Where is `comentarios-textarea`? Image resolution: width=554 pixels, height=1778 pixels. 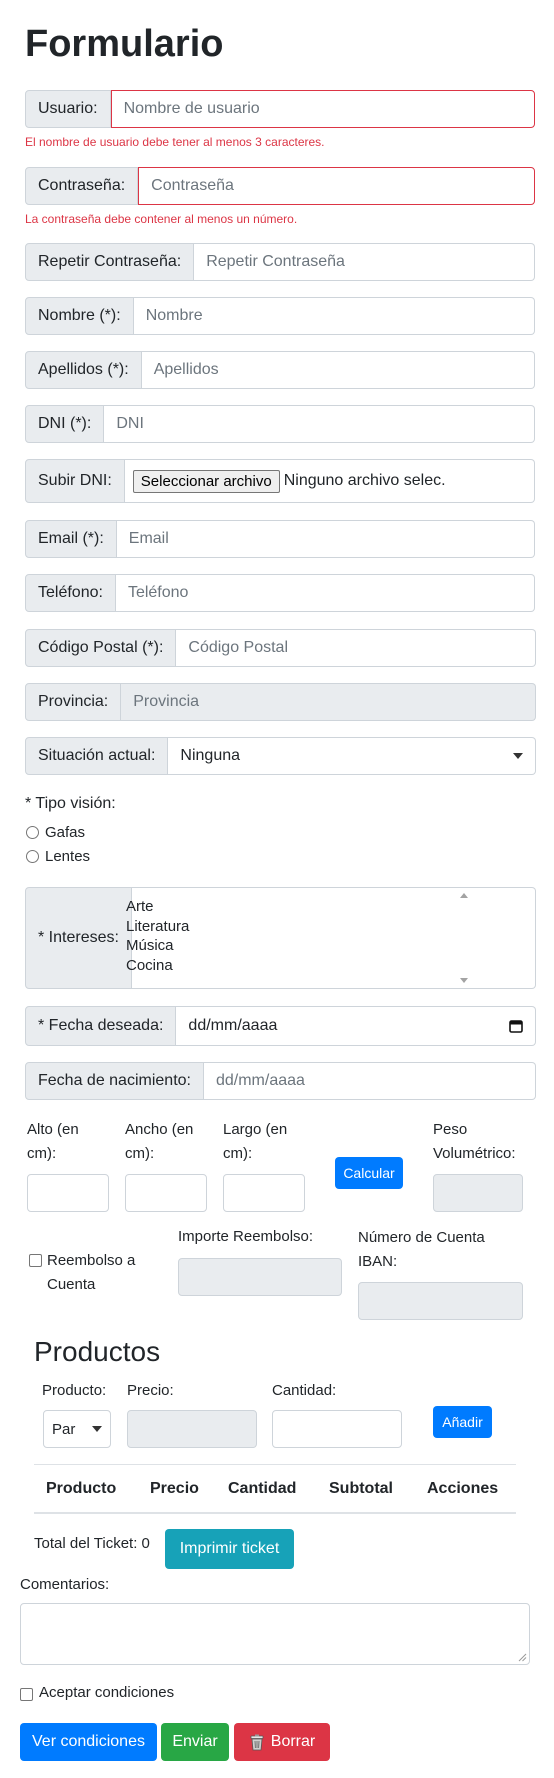
comentarios-textarea is located at coordinates (275, 1634).